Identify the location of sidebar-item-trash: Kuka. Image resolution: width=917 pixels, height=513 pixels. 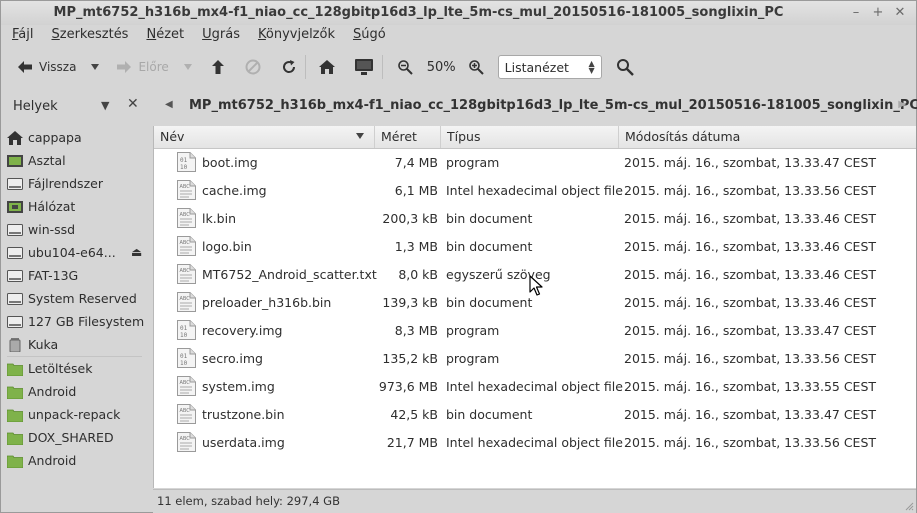
(76, 344).